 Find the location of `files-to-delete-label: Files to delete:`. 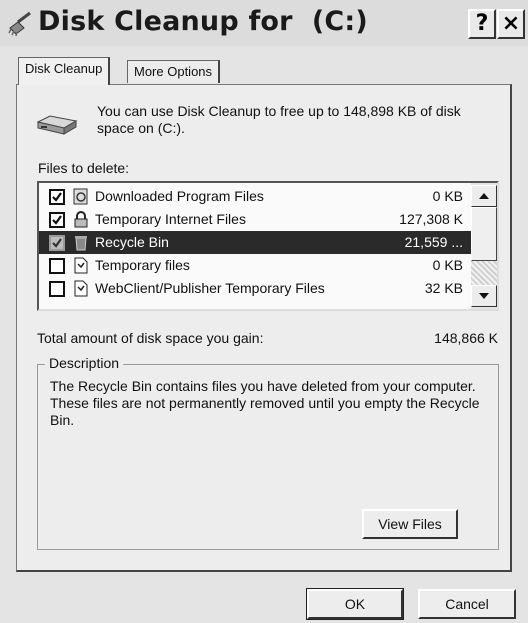

files-to-delete-label: Files to delete: is located at coordinates (84, 168).